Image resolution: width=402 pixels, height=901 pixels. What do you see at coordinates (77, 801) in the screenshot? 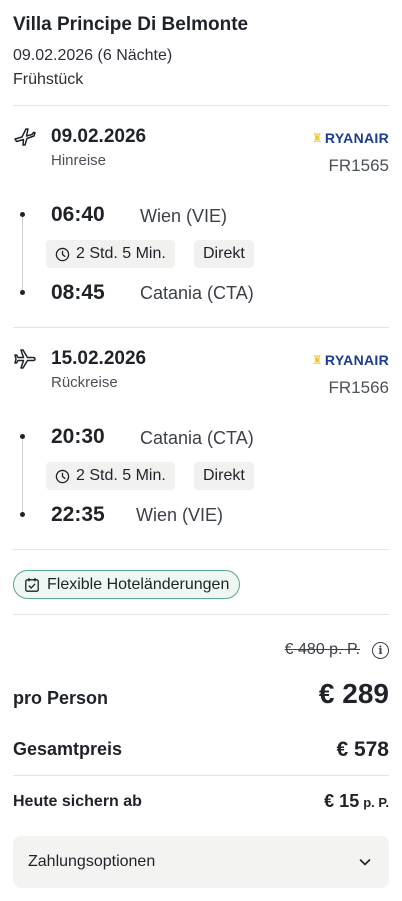
I see `deposit-label: Heute sichern ab` at bounding box center [77, 801].